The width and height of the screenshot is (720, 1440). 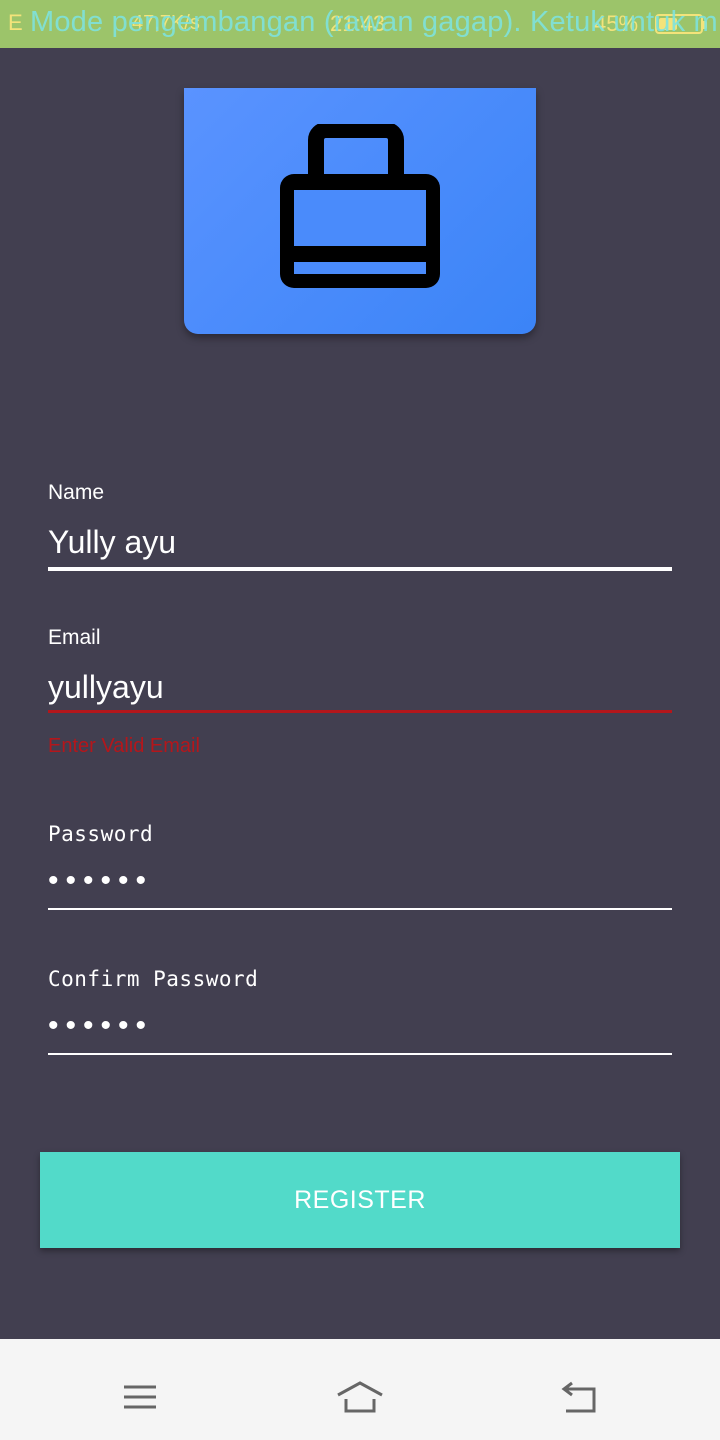 I want to click on app-logo, so click(x=360, y=211).